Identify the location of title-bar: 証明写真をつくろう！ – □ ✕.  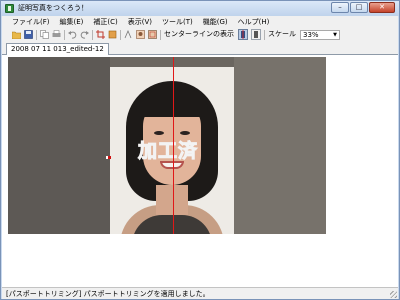
(200, 8).